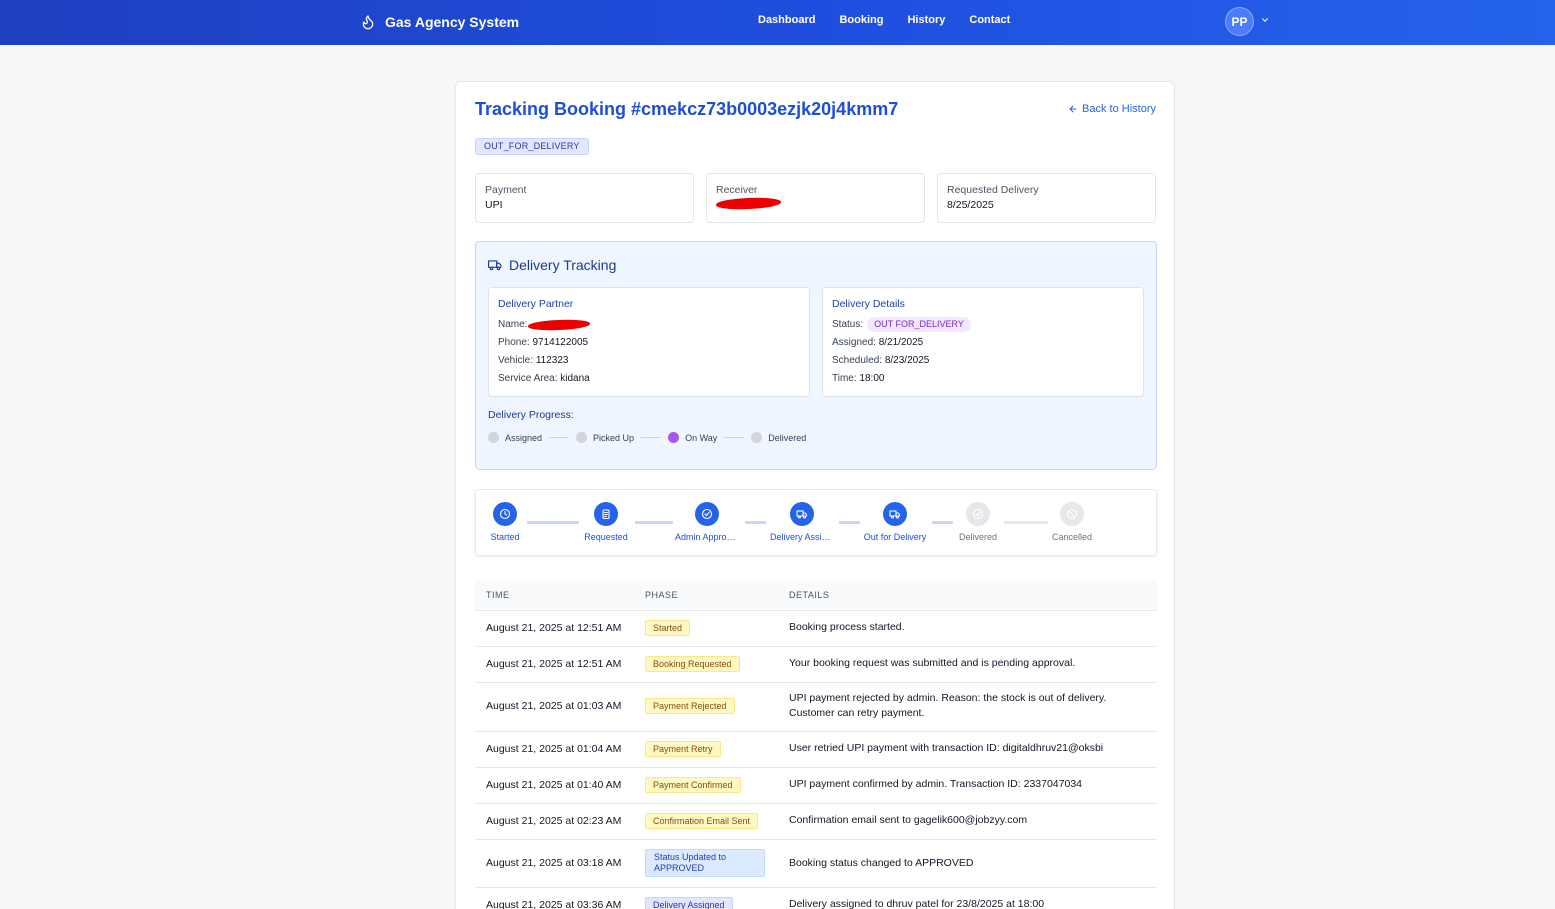 Image resolution: width=1555 pixels, height=909 pixels. What do you see at coordinates (884, 20) in the screenshot?
I see `main-nav: Dashboard Booking History Contact` at bounding box center [884, 20].